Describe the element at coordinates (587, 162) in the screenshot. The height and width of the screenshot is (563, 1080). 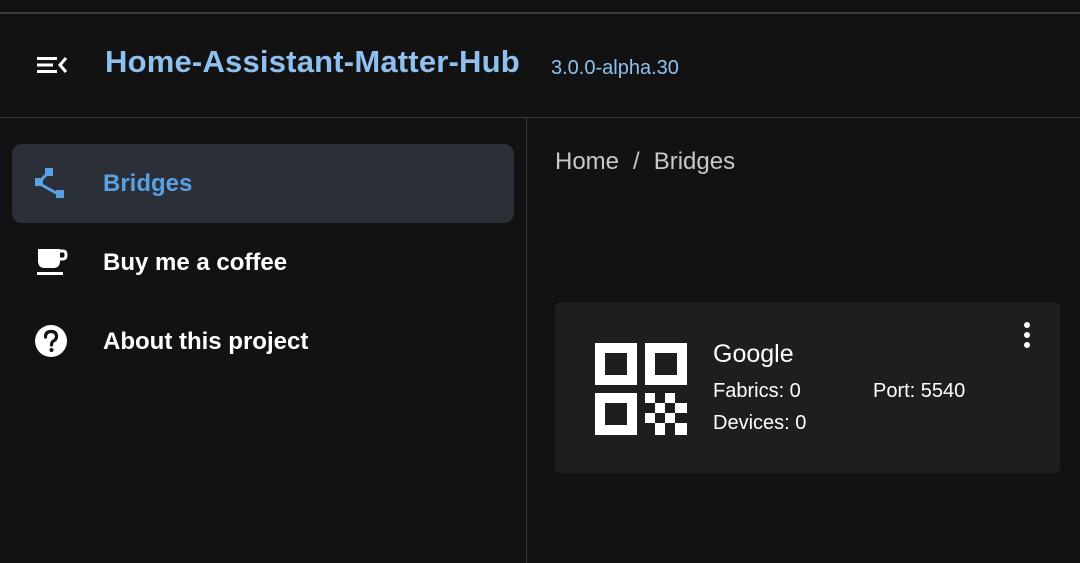
I see `breadcrumb-home-link: Home` at that location.